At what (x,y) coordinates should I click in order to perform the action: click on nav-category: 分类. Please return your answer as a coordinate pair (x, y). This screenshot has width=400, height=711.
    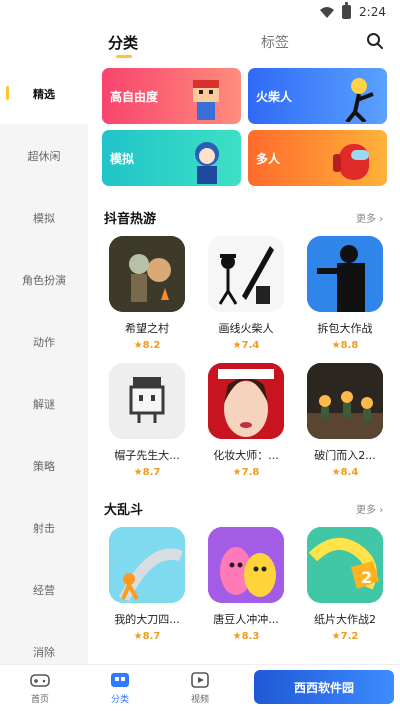
    Looking at the image, I should click on (120, 688).